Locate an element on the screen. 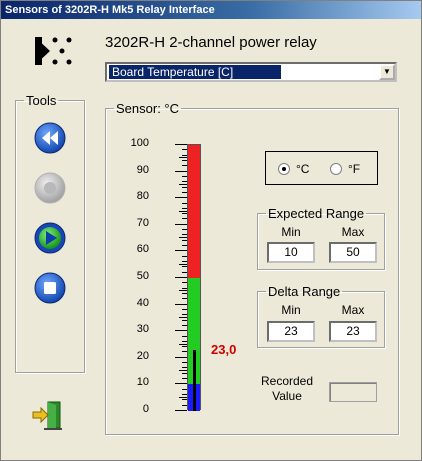 Image resolution: width=422 pixels, height=461 pixels. play-button is located at coordinates (50, 238).